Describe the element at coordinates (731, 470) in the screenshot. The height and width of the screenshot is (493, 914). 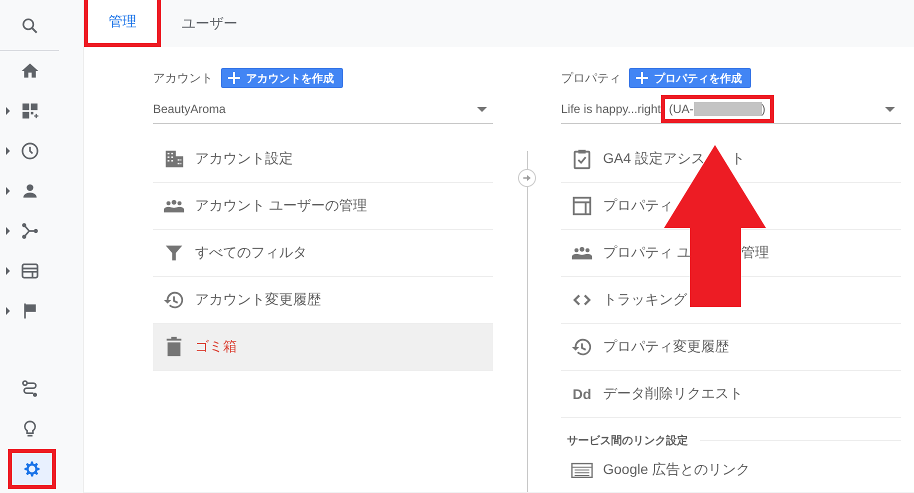
I see `menu-item: Google 広告とのリンク` at that location.